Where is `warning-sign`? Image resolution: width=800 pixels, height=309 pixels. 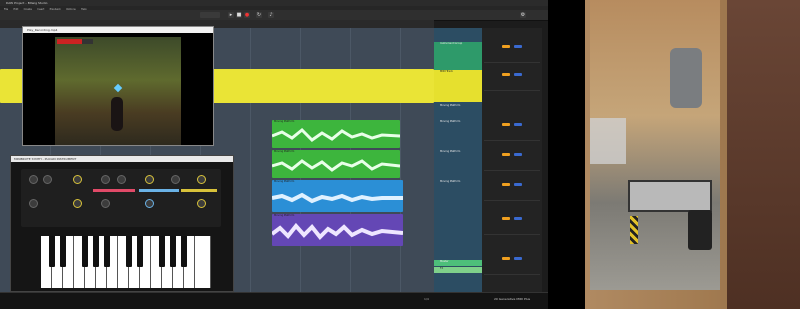
warning-sign is located at coordinates (634, 230).